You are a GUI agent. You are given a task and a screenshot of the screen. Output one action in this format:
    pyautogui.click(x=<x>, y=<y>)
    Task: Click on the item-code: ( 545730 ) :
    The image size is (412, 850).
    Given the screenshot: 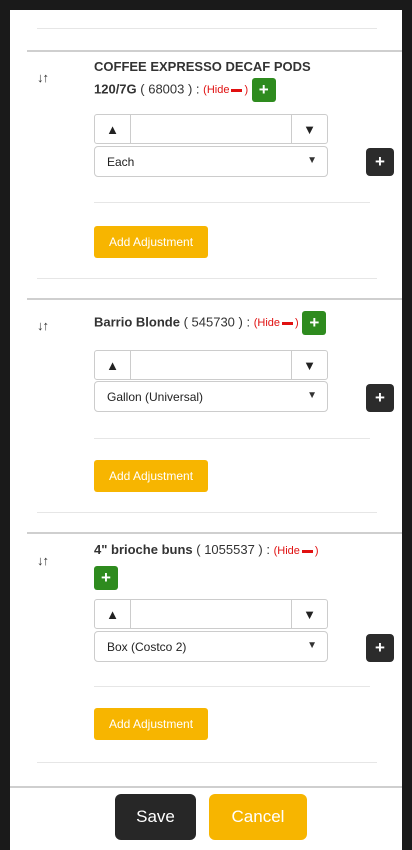 What is the action you would take?
    pyautogui.click(x=217, y=322)
    